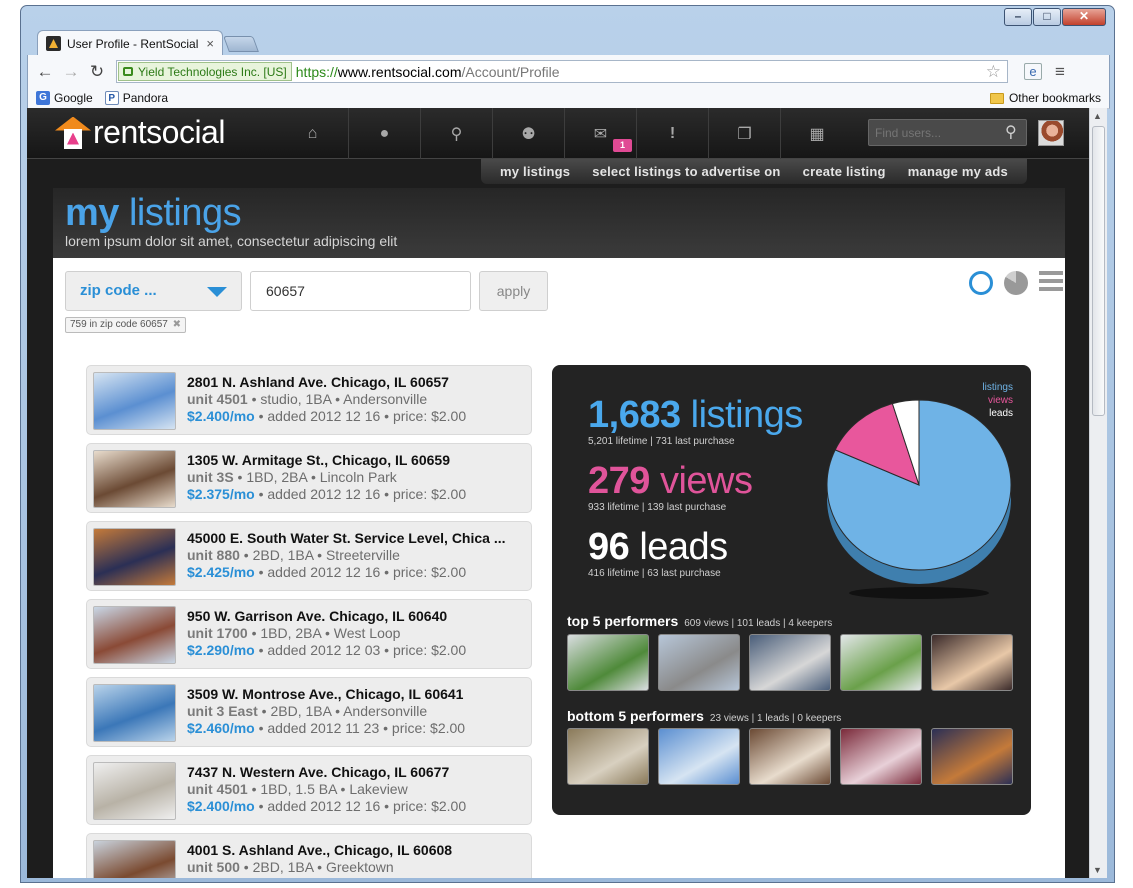  What do you see at coordinates (657, 507) in the screenshot?
I see `stat-views-sub: 933 lifetime | 139 last purchase` at bounding box center [657, 507].